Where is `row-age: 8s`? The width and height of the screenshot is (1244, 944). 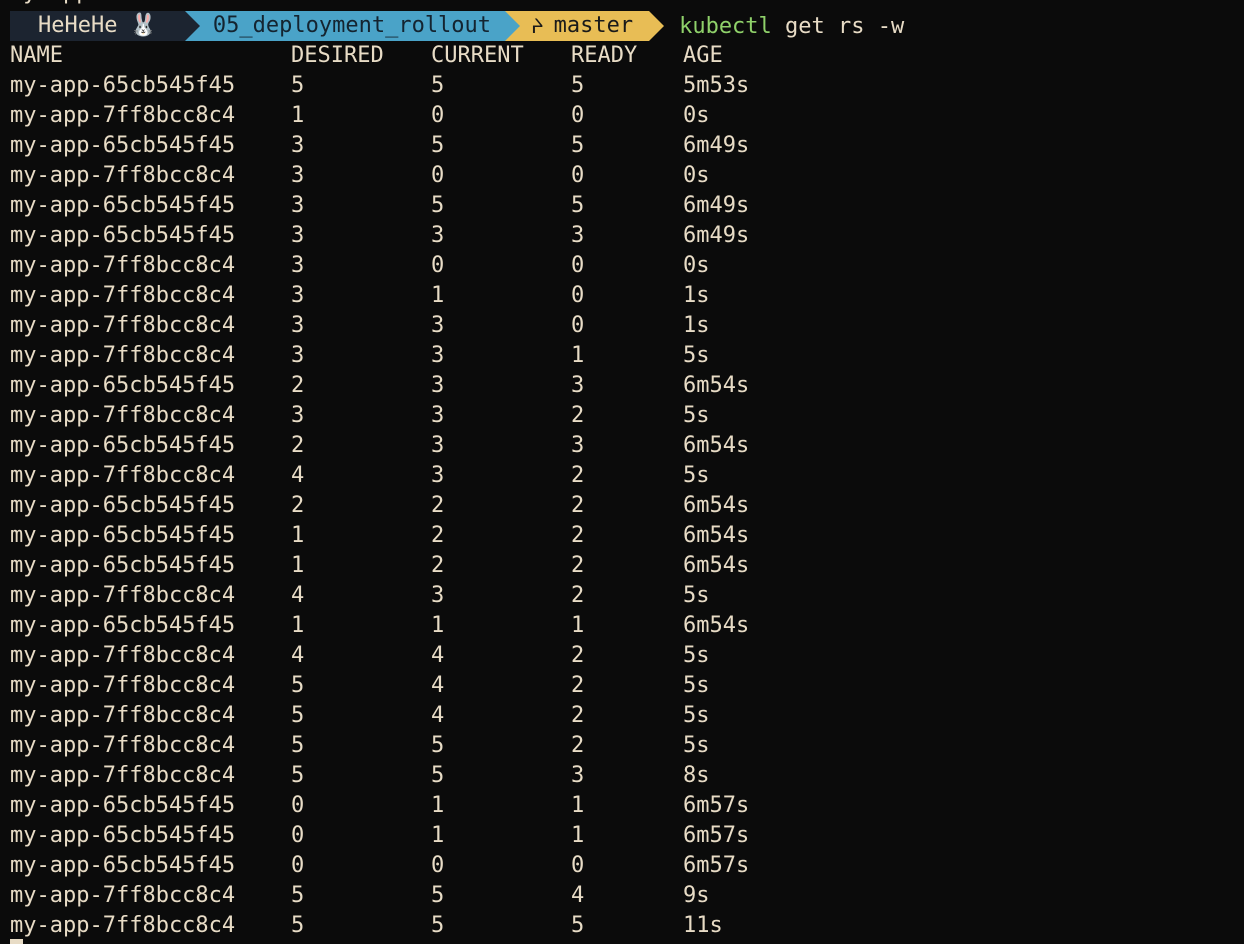 row-age: 8s is located at coordinates (696, 775).